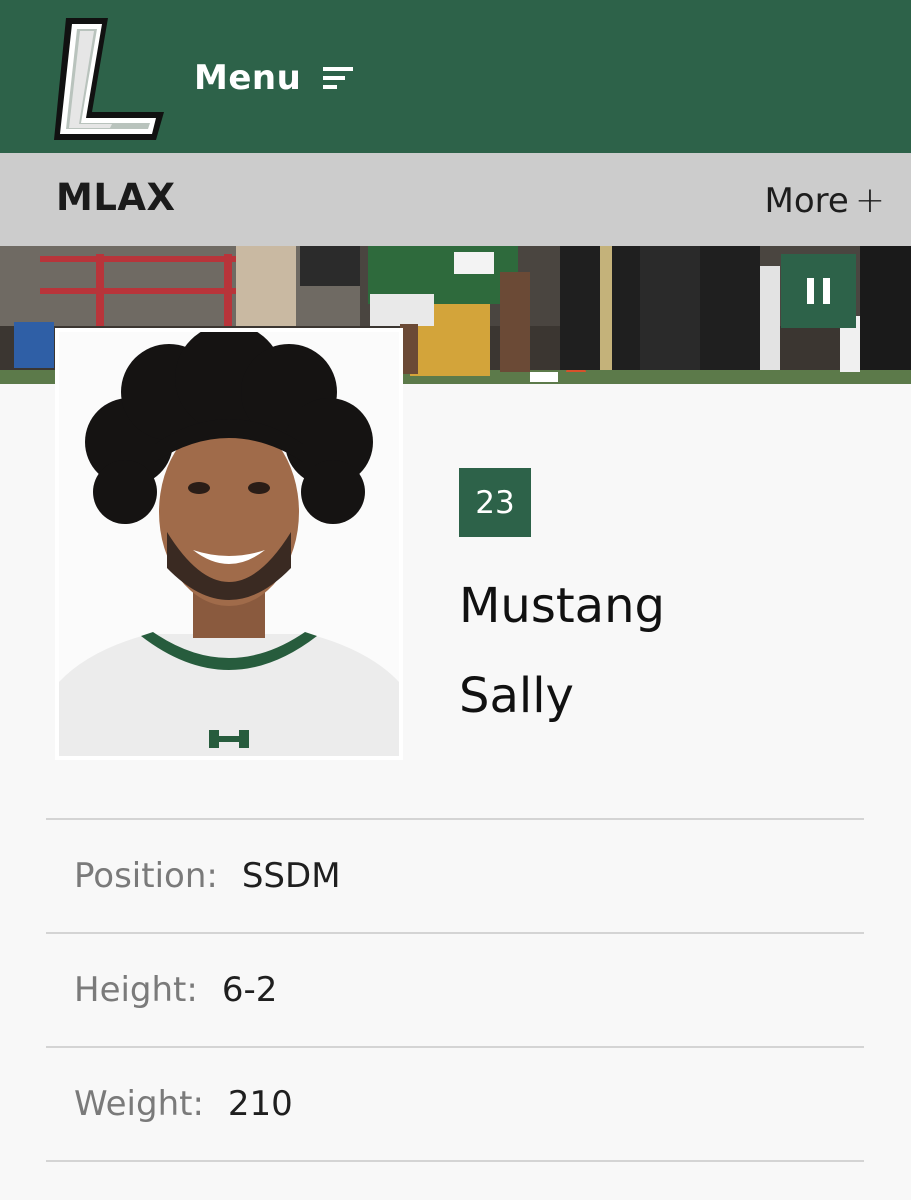 Image resolution: width=911 pixels, height=1200 pixels. What do you see at coordinates (806, 200) in the screenshot?
I see `more-label: More` at bounding box center [806, 200].